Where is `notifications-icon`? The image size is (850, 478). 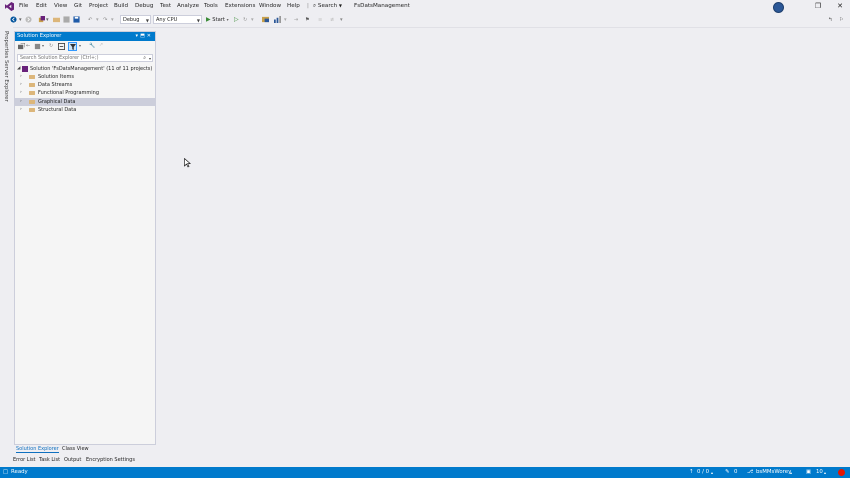 notifications-icon is located at coordinates (841, 472).